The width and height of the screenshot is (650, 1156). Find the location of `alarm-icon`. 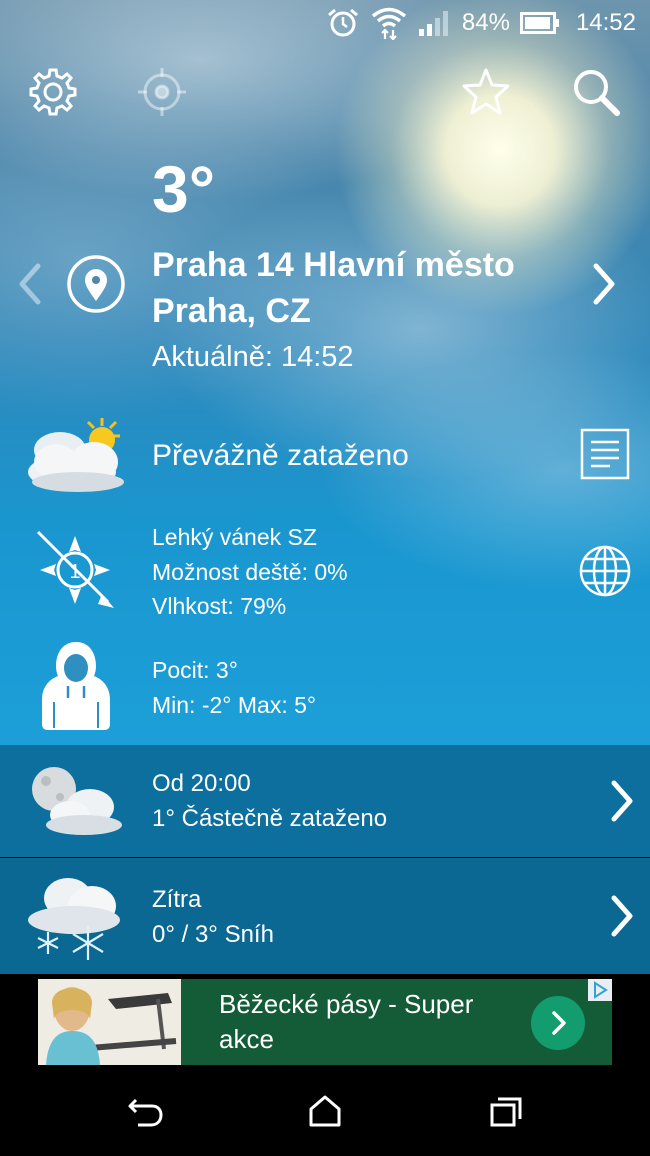

alarm-icon is located at coordinates (342, 22).